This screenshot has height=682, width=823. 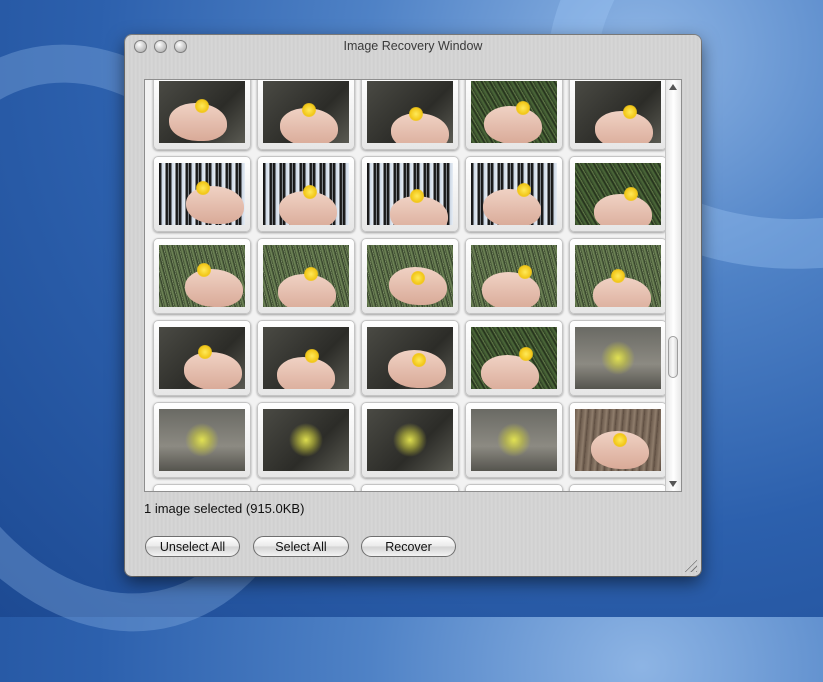 What do you see at coordinates (224, 508) in the screenshot?
I see `selection-status: 1 image selected (915.0KB)` at bounding box center [224, 508].